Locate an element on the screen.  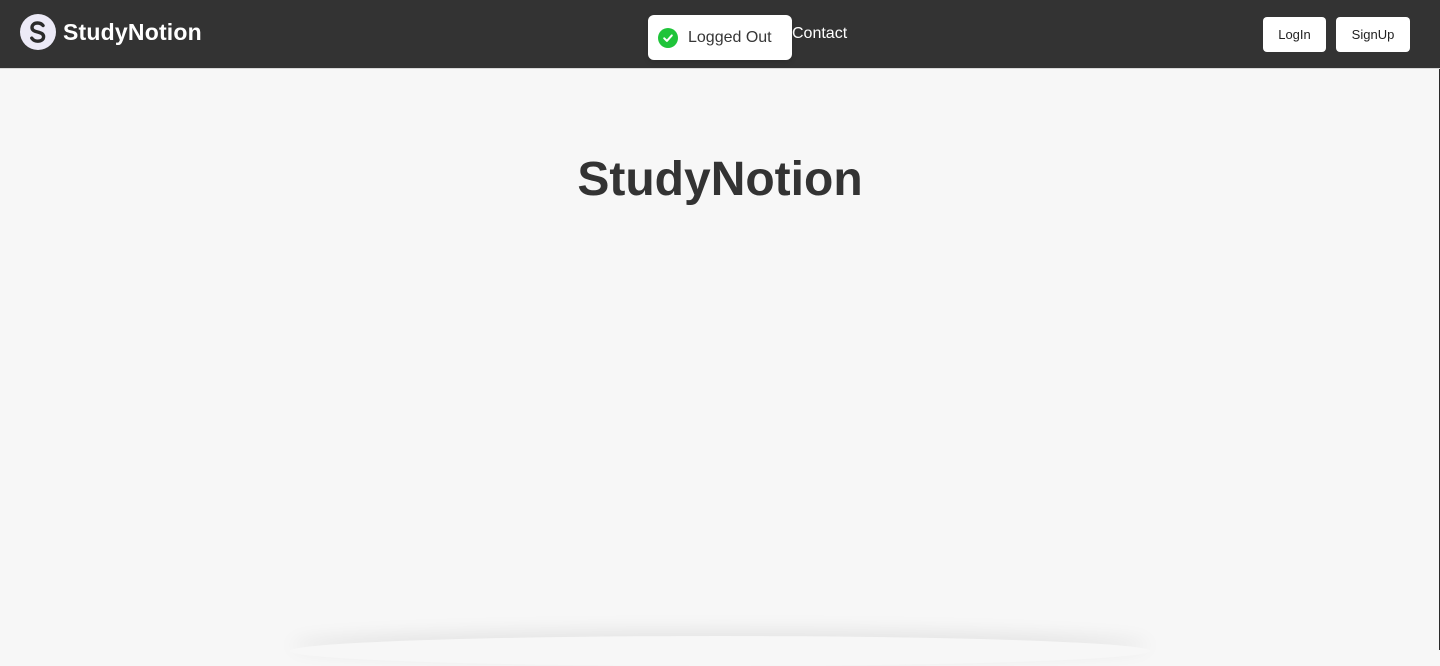
page-title: StudyNotion is located at coordinates (720, 179).